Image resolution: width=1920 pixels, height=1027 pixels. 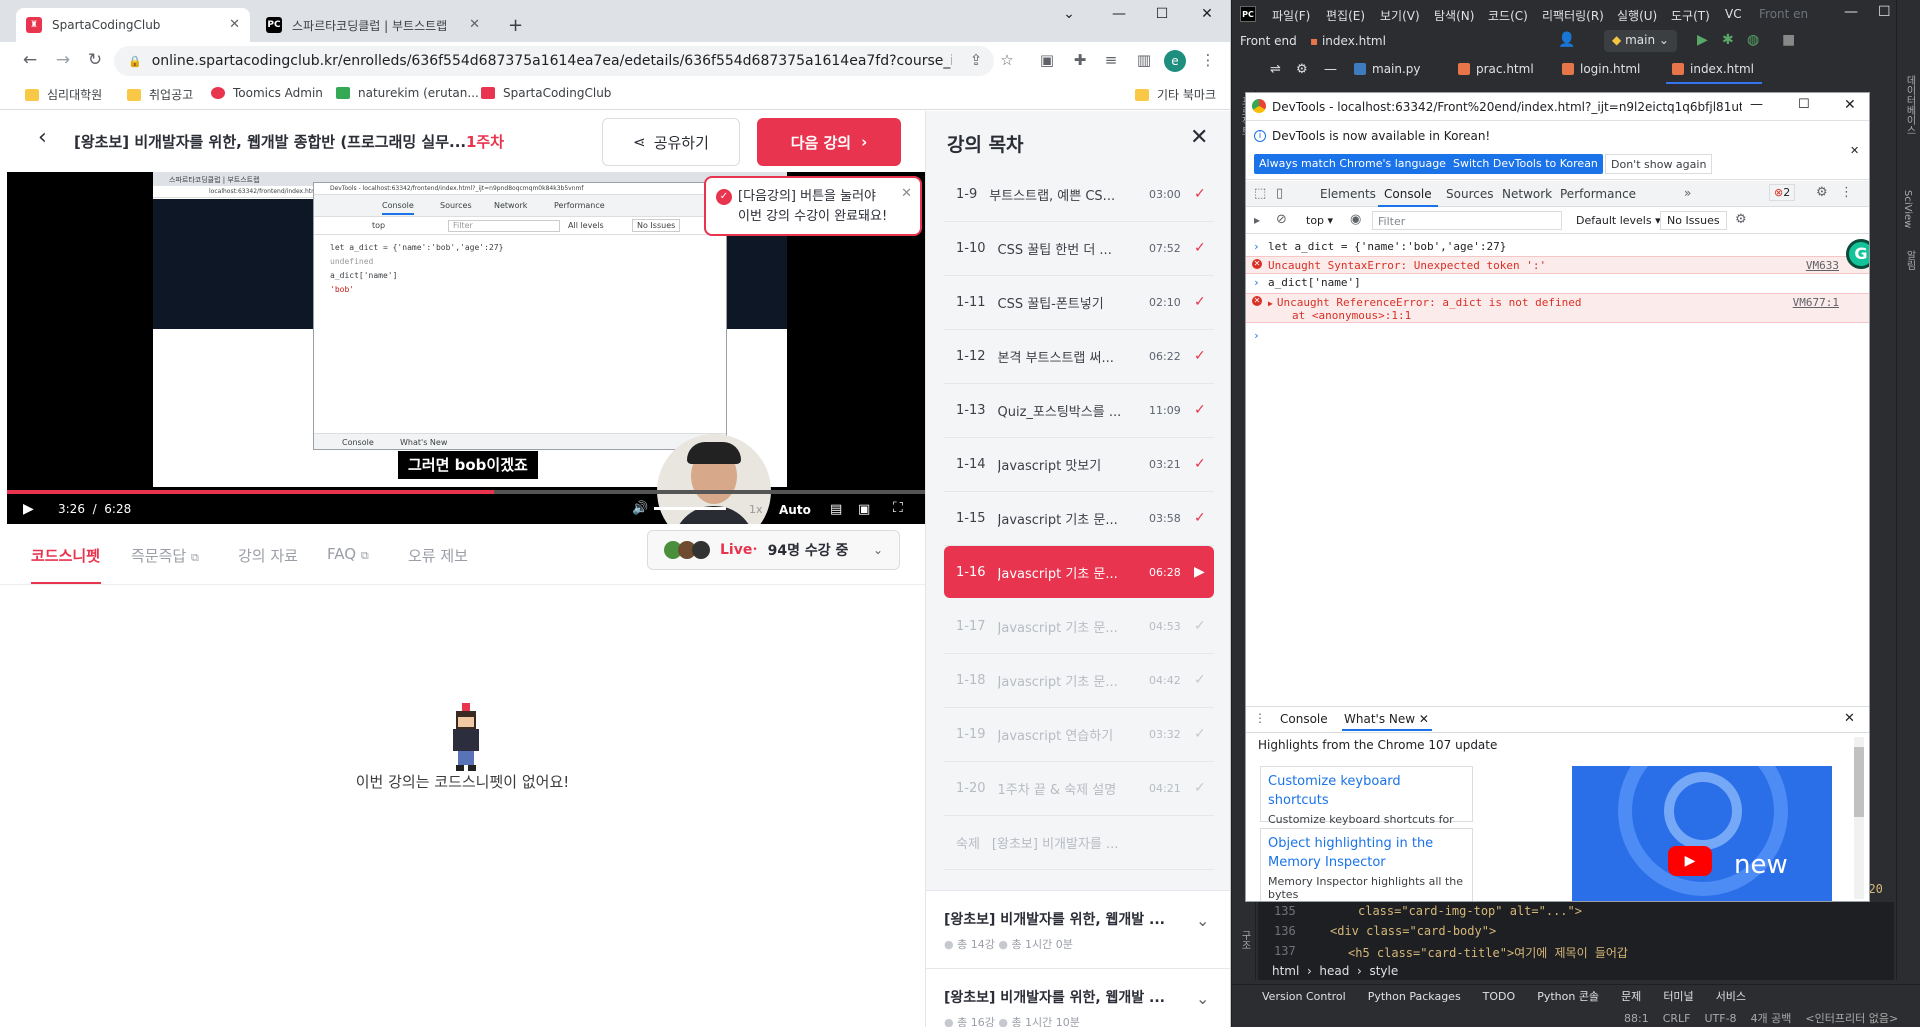 I want to click on switch-to-korean-button: Switch DevTools to Korean, so click(x=1525, y=164).